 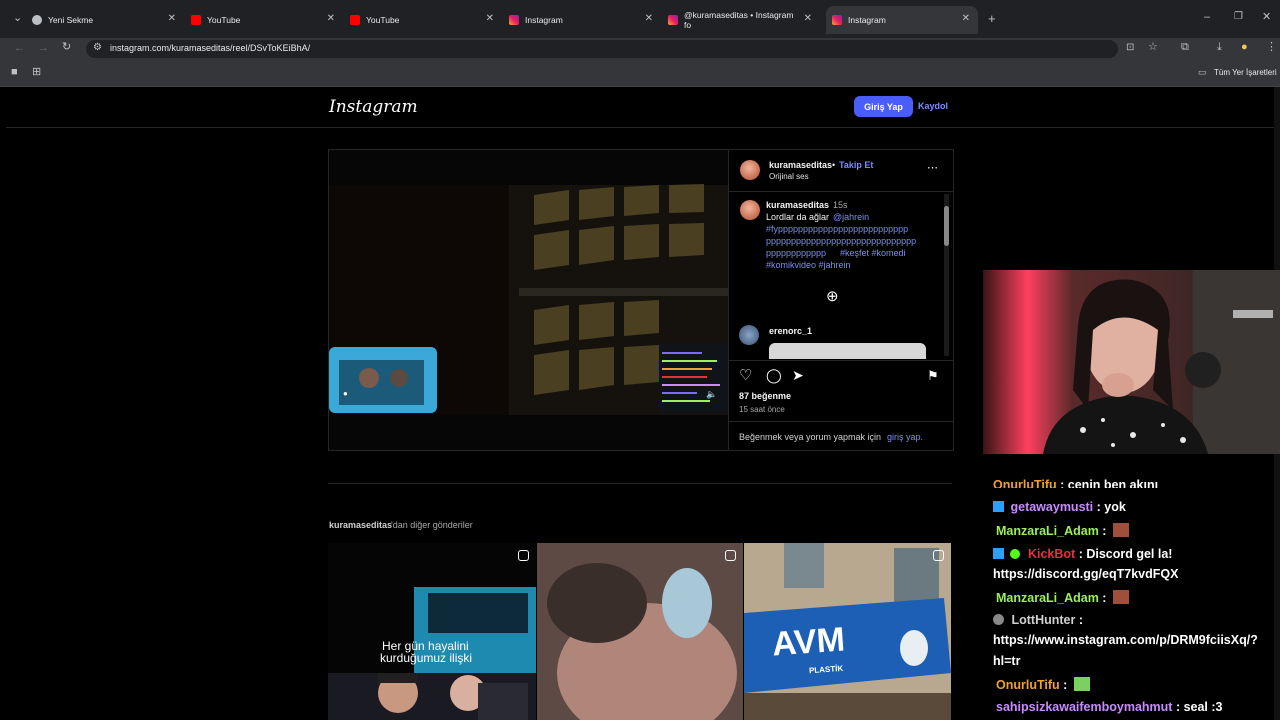 I want to click on minimize-icon: –, so click(x=1207, y=17).